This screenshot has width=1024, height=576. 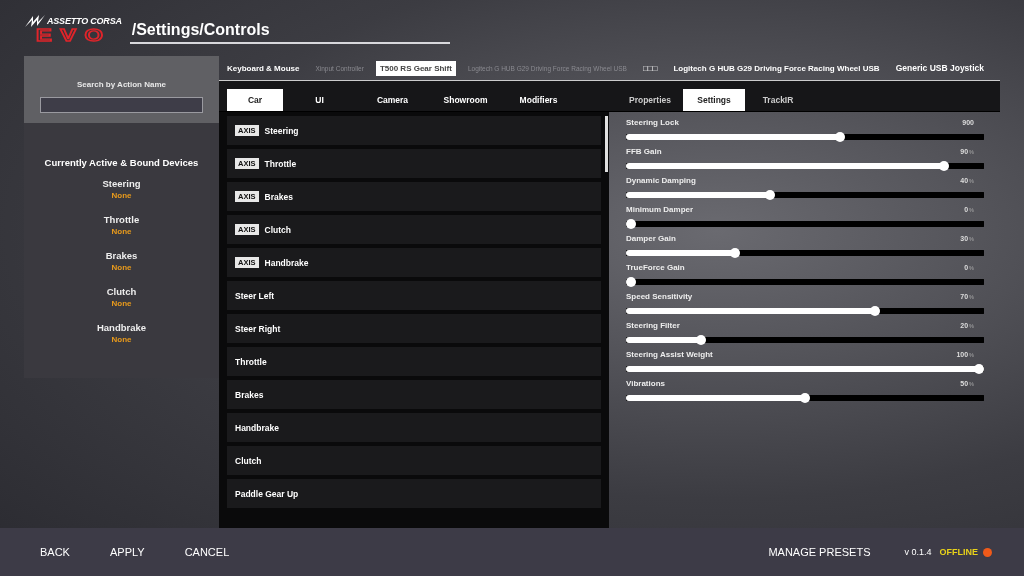 I want to click on bound-action-name: Handbrake, so click(x=121, y=327).